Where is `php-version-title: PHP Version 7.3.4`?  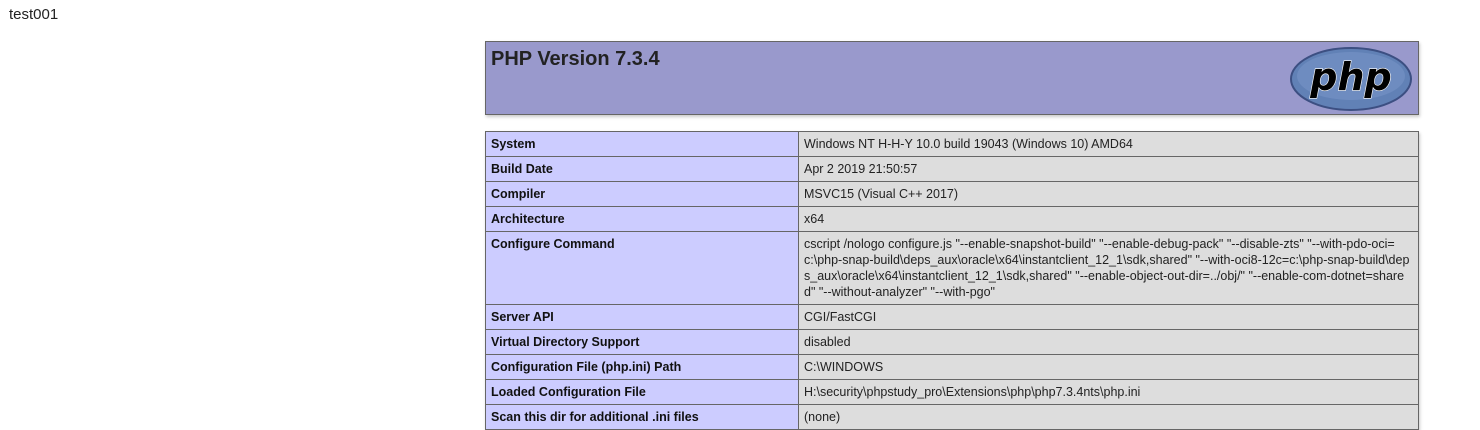
php-version-title: PHP Version 7.3.4 is located at coordinates (575, 59).